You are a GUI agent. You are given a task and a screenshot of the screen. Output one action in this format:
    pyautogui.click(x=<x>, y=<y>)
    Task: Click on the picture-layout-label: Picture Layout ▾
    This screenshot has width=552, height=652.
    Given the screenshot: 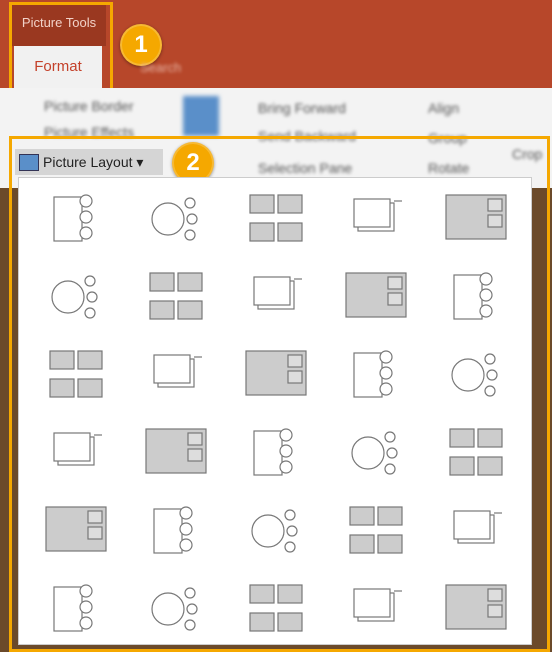 What is the action you would take?
    pyautogui.click(x=93, y=162)
    